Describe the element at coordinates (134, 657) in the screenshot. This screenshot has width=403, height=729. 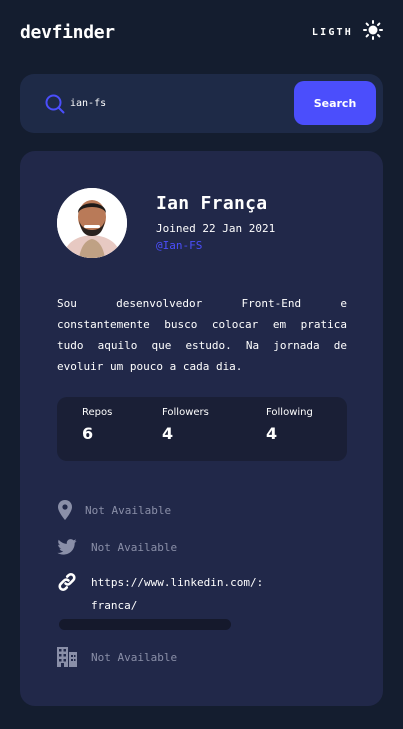
I see `company-text: Not Available` at that location.